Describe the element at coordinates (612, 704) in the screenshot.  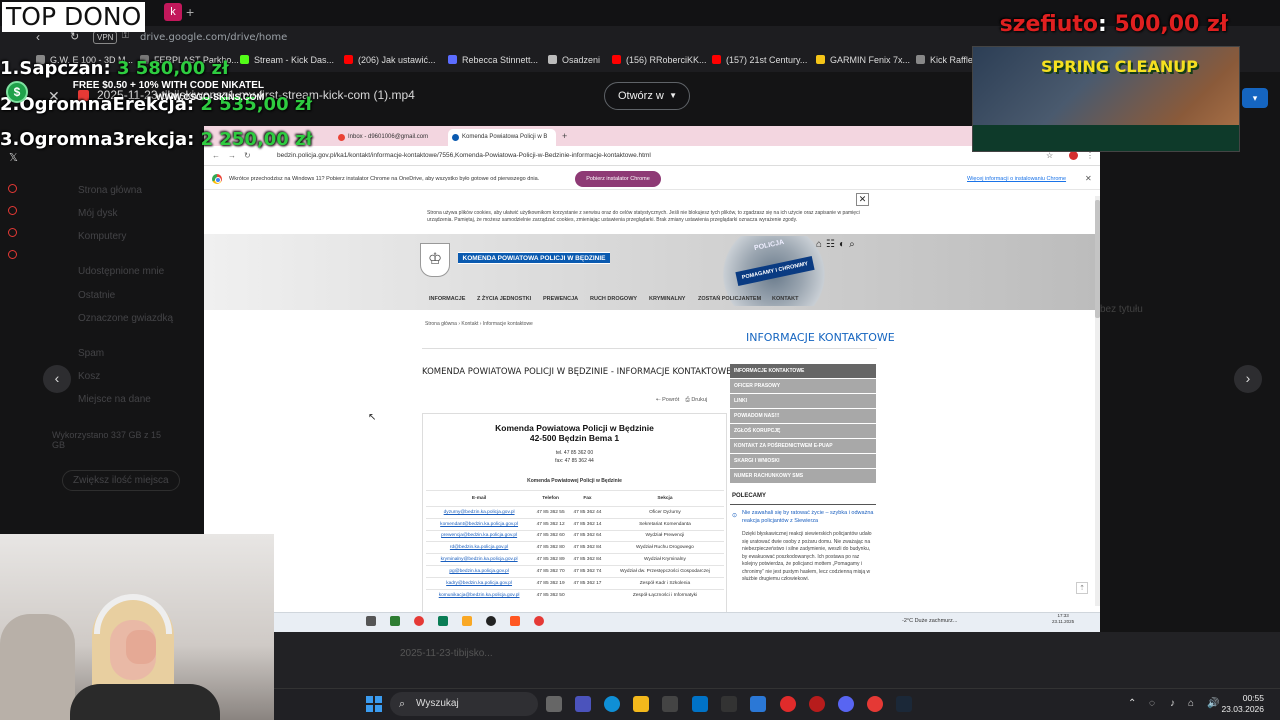
I see `edge-icon` at that location.